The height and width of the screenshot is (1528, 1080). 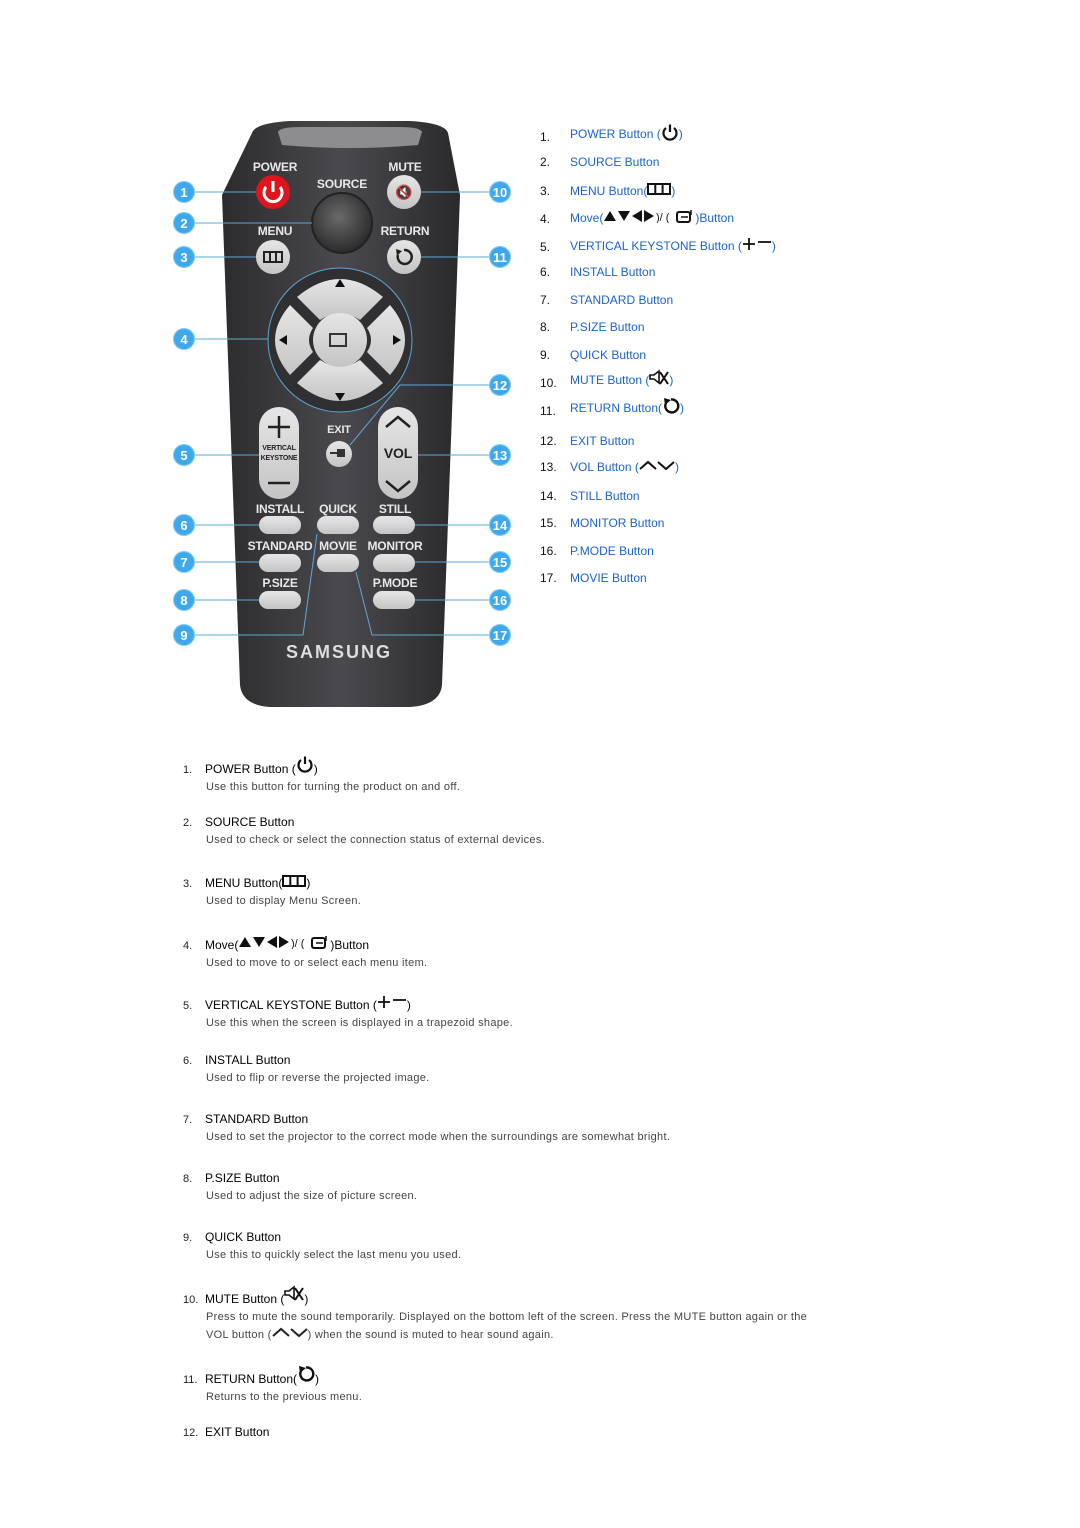 What do you see at coordinates (500, 562) in the screenshot?
I see `callout-15: 15` at bounding box center [500, 562].